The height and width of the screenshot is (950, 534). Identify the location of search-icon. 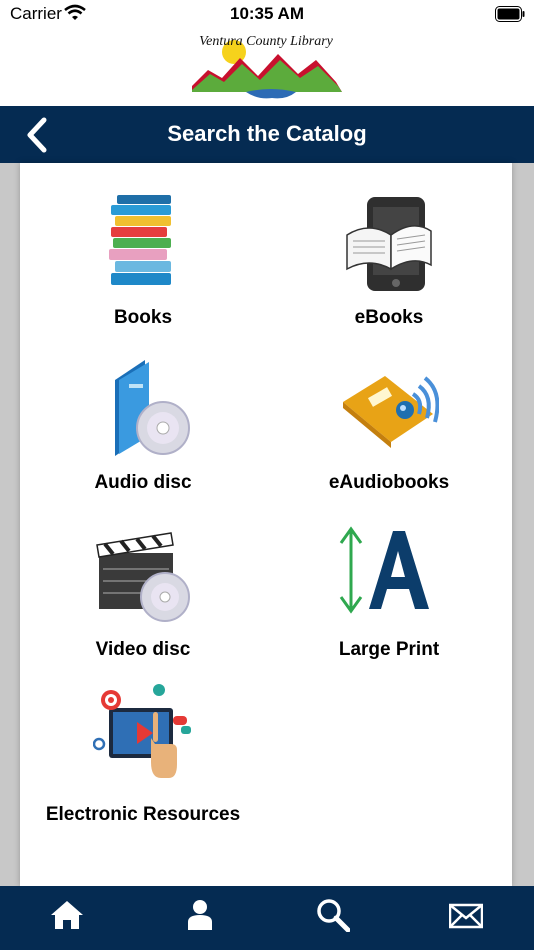
(333, 915).